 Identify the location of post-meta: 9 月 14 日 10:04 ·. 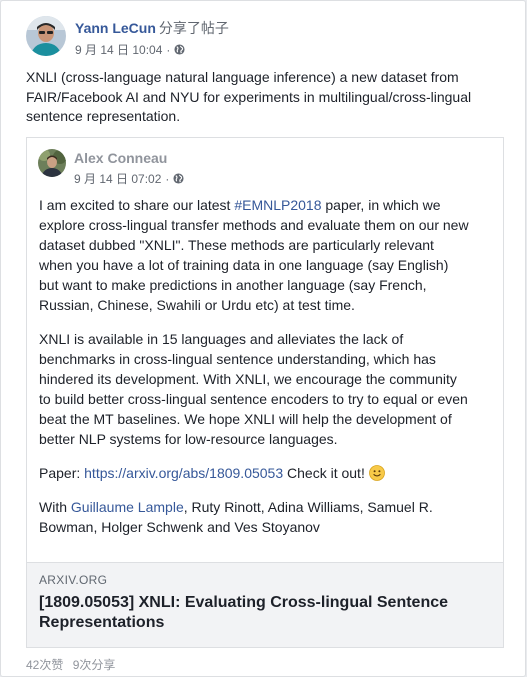
(130, 49).